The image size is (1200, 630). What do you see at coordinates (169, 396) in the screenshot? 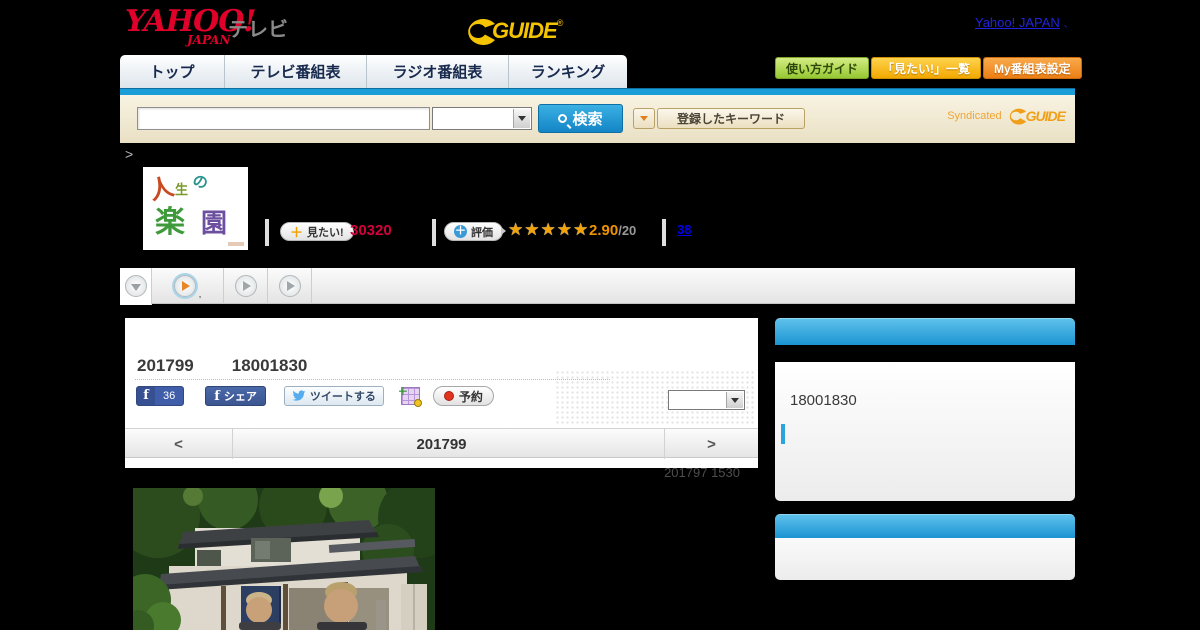
I see `facebook-like-count: 36` at bounding box center [169, 396].